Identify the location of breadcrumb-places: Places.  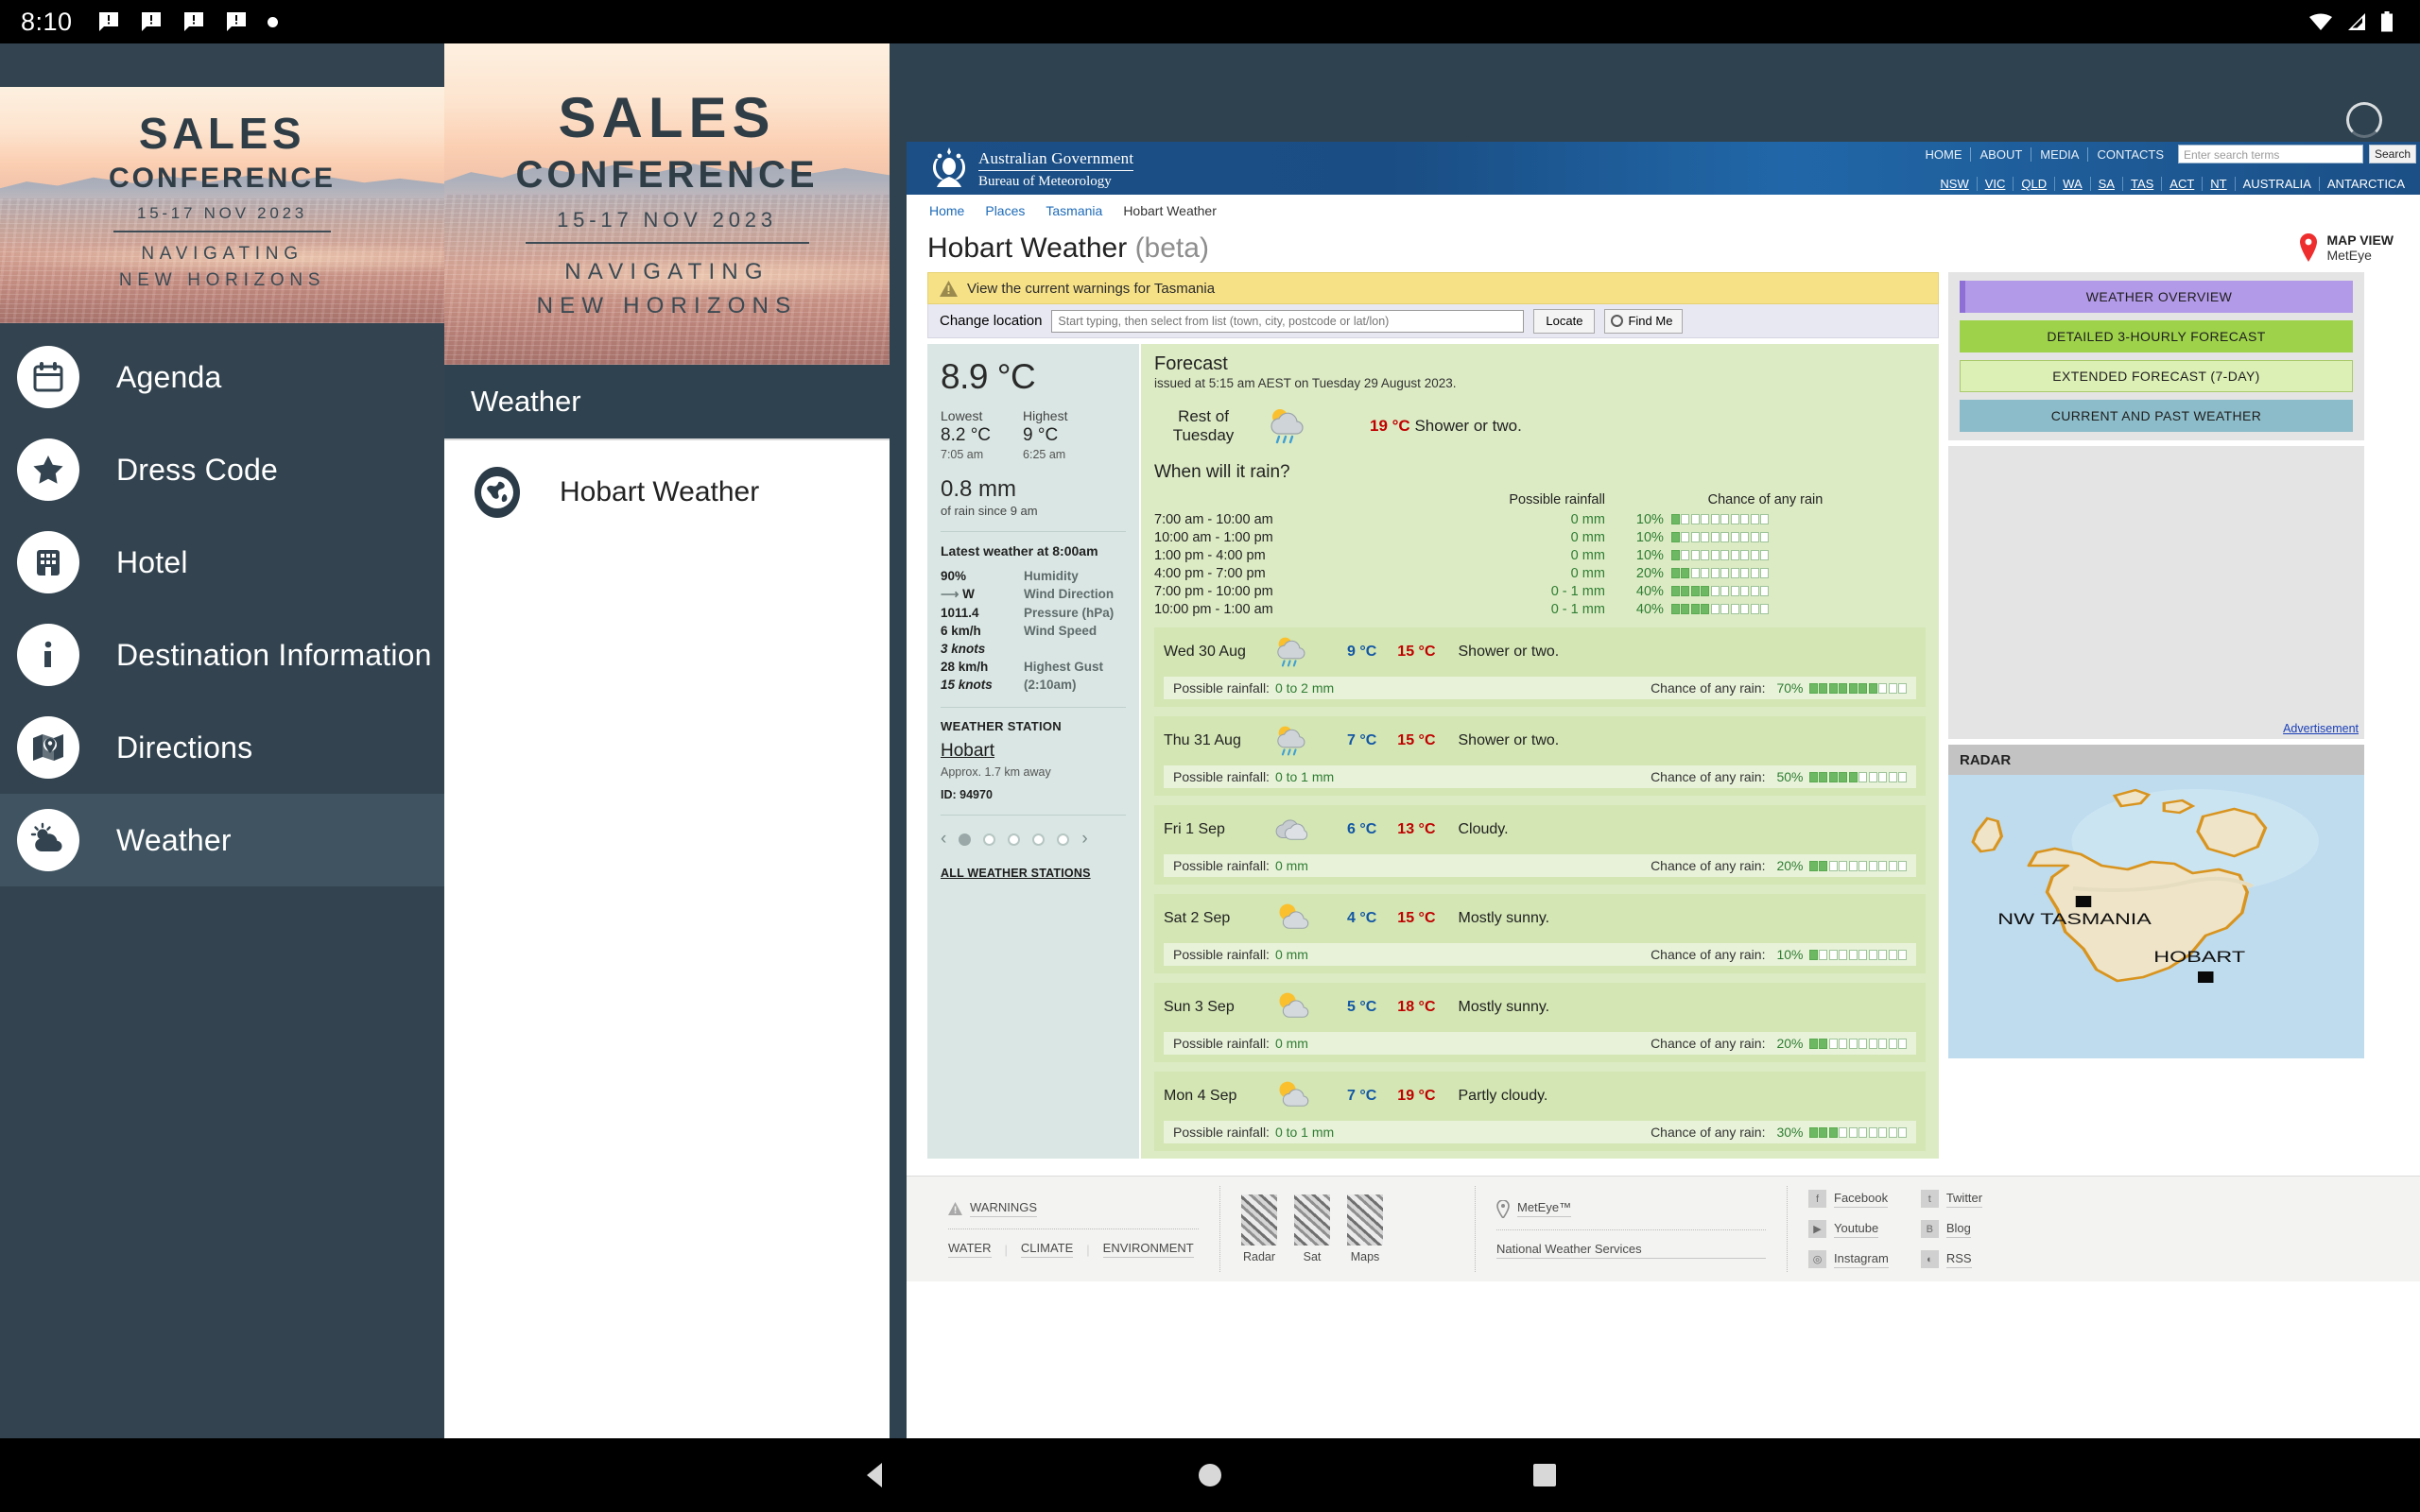
(1005, 210).